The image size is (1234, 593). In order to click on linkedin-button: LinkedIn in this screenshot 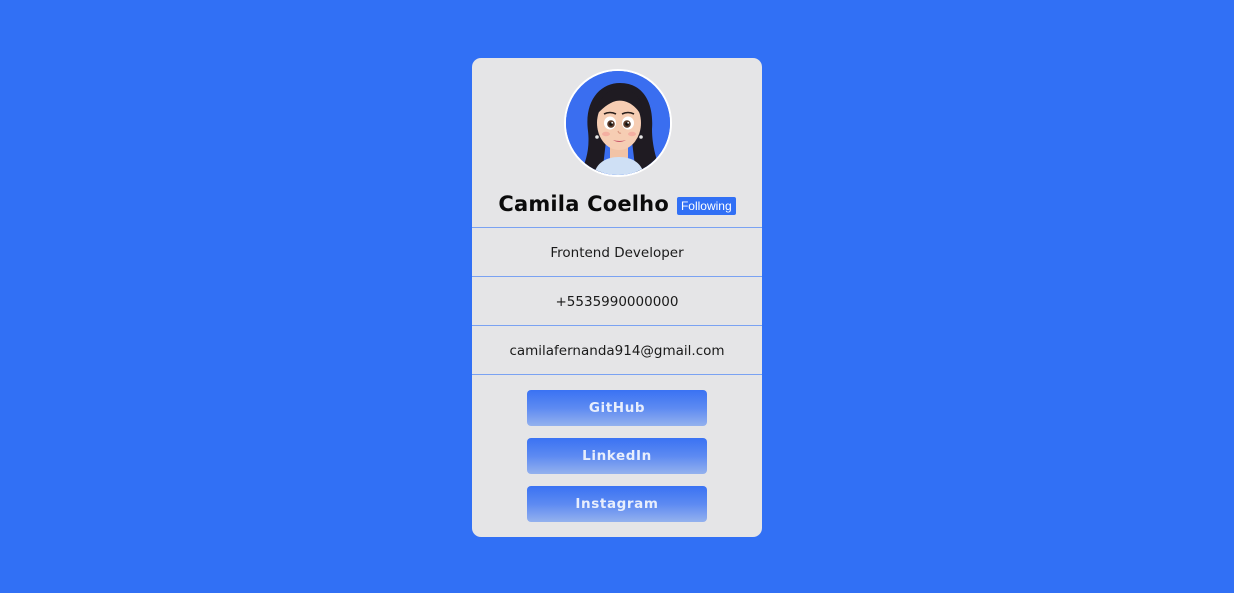, I will do `click(617, 456)`.